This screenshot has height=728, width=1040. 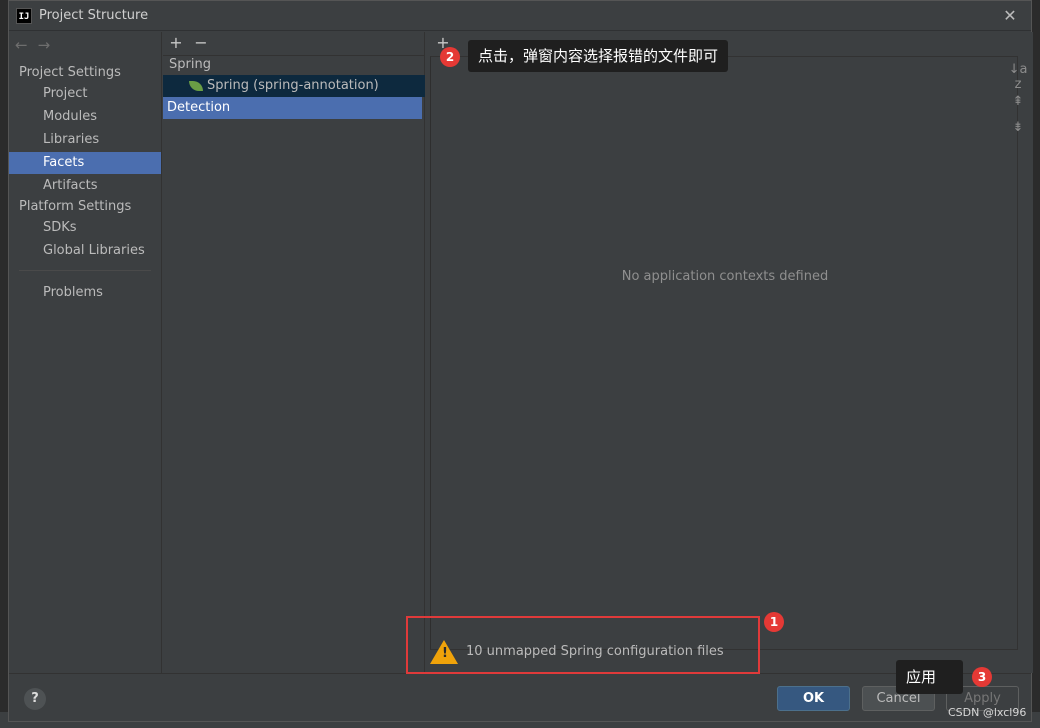 I want to click on ok-button: OK, so click(x=813, y=698).